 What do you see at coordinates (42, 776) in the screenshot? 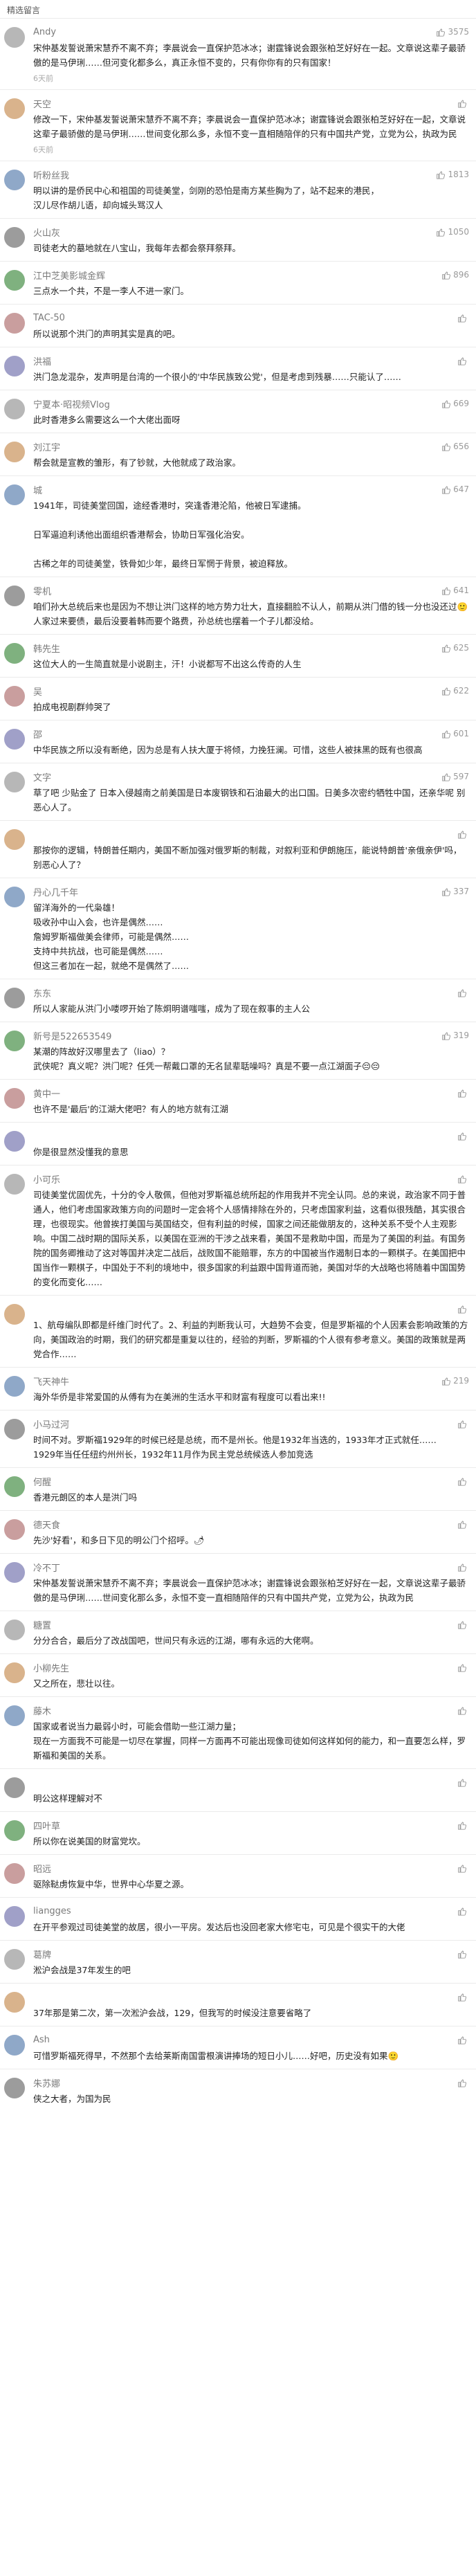
I see `username: 文字` at bounding box center [42, 776].